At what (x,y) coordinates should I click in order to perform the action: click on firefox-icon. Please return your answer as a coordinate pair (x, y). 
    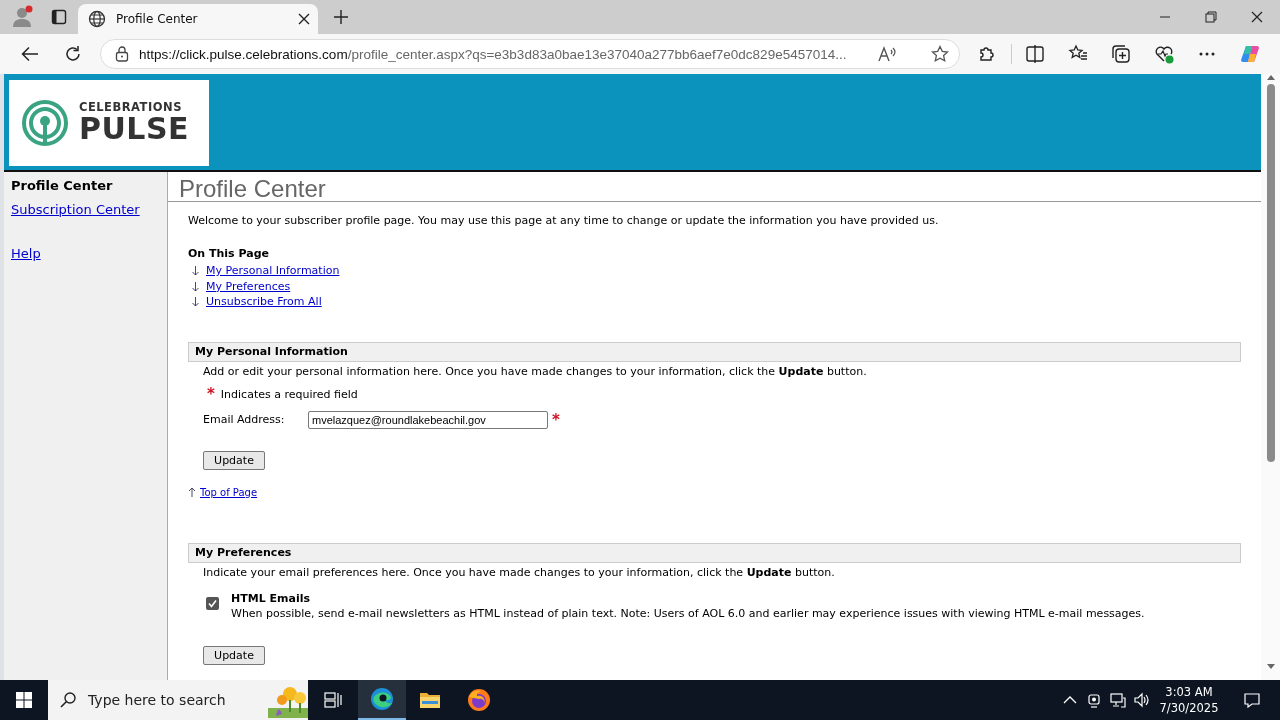
    Looking at the image, I should click on (479, 700).